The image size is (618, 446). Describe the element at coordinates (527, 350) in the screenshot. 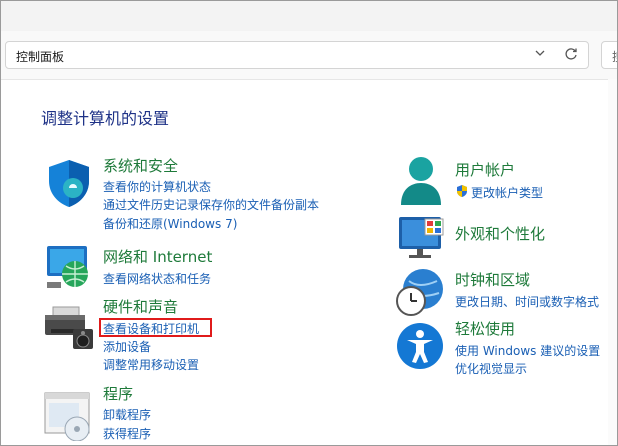

I see `link-windows-recommended-settings: 使用 Windows 建议的设置` at that location.